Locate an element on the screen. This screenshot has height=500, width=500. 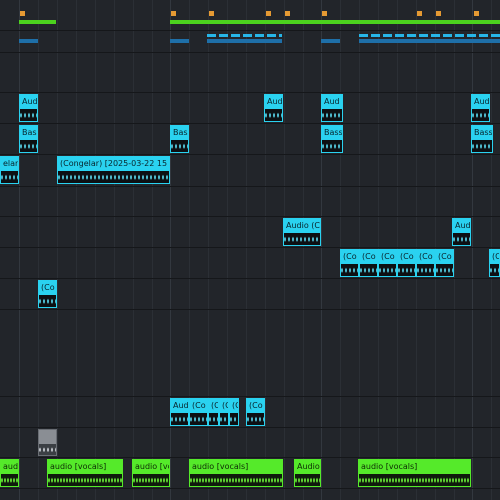
vocal-clip: audio is located at coordinates (9, 473).